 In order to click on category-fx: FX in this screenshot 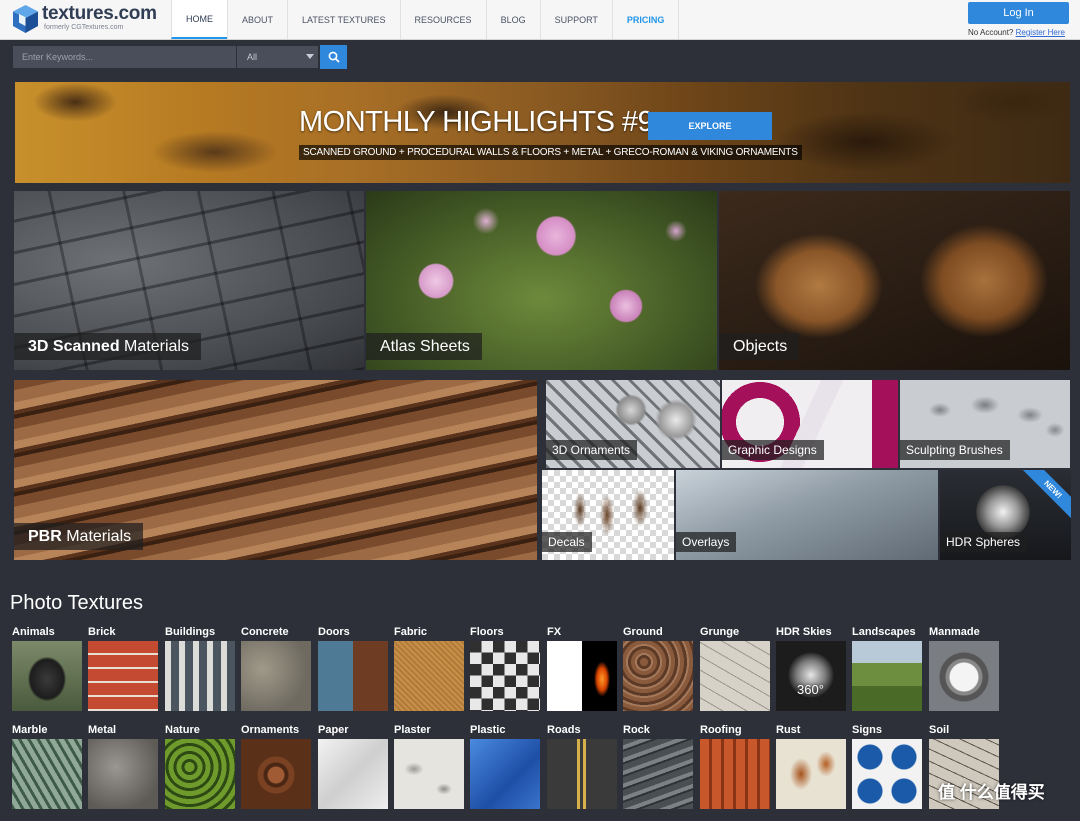, I will do `click(582, 668)`.